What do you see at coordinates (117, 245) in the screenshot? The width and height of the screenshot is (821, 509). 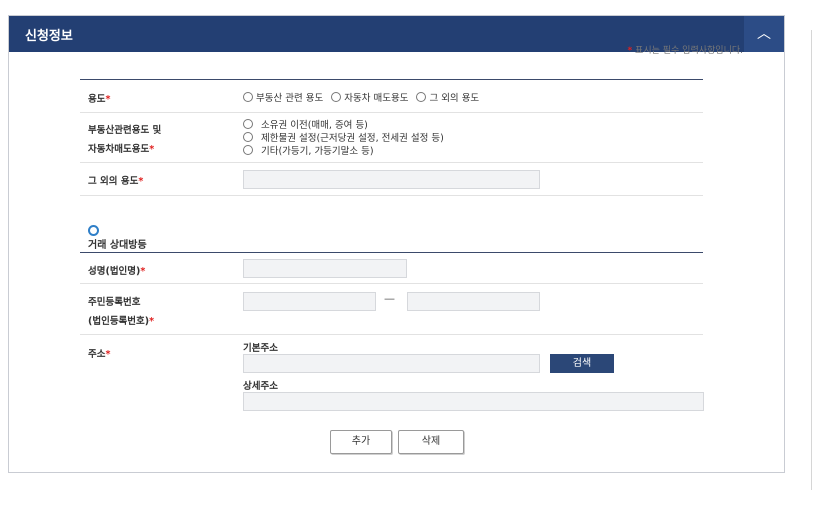 I see `counterparty-section-title: 거래 상대방등` at bounding box center [117, 245].